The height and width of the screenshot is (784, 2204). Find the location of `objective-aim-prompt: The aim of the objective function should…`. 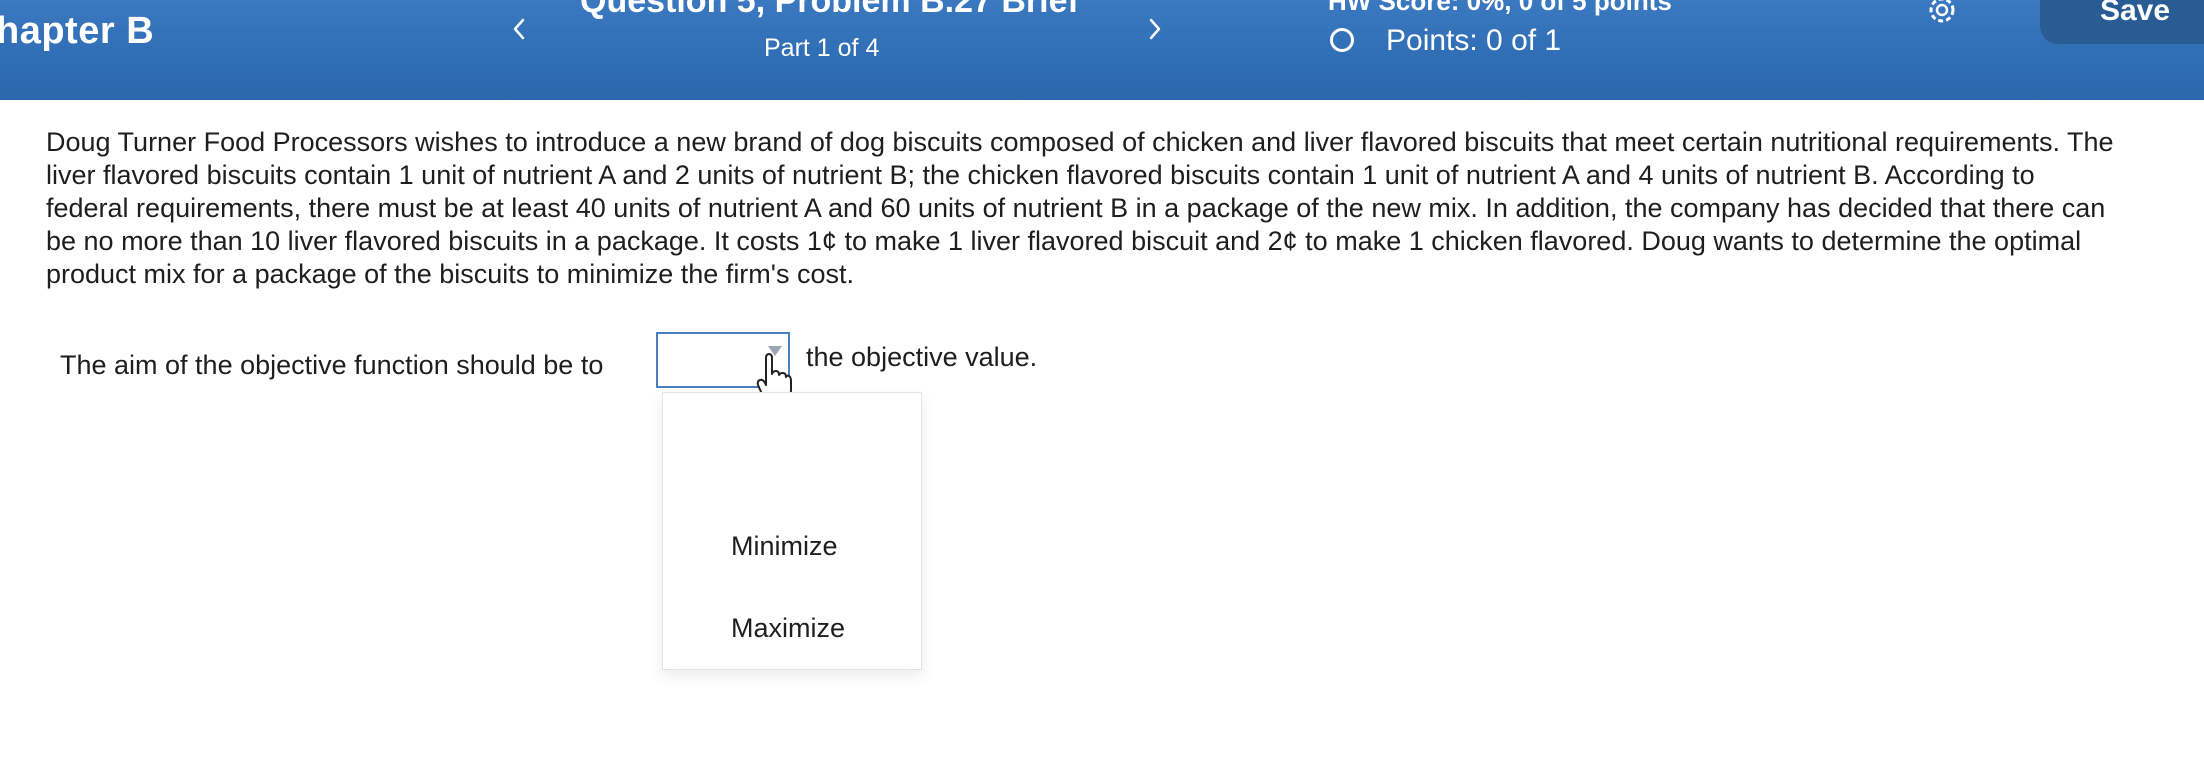

objective-aim-prompt: The aim of the objective function should… is located at coordinates (332, 365).